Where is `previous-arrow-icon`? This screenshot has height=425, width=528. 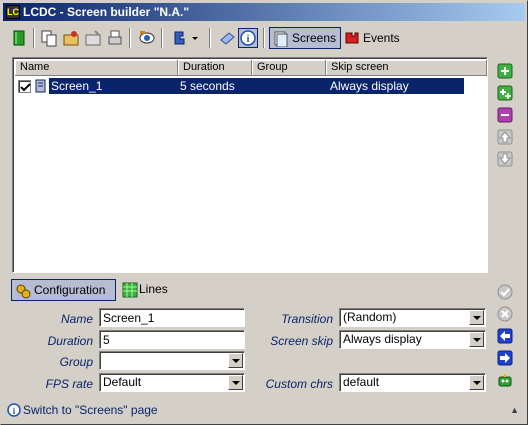
previous-arrow-icon is located at coordinates (505, 336).